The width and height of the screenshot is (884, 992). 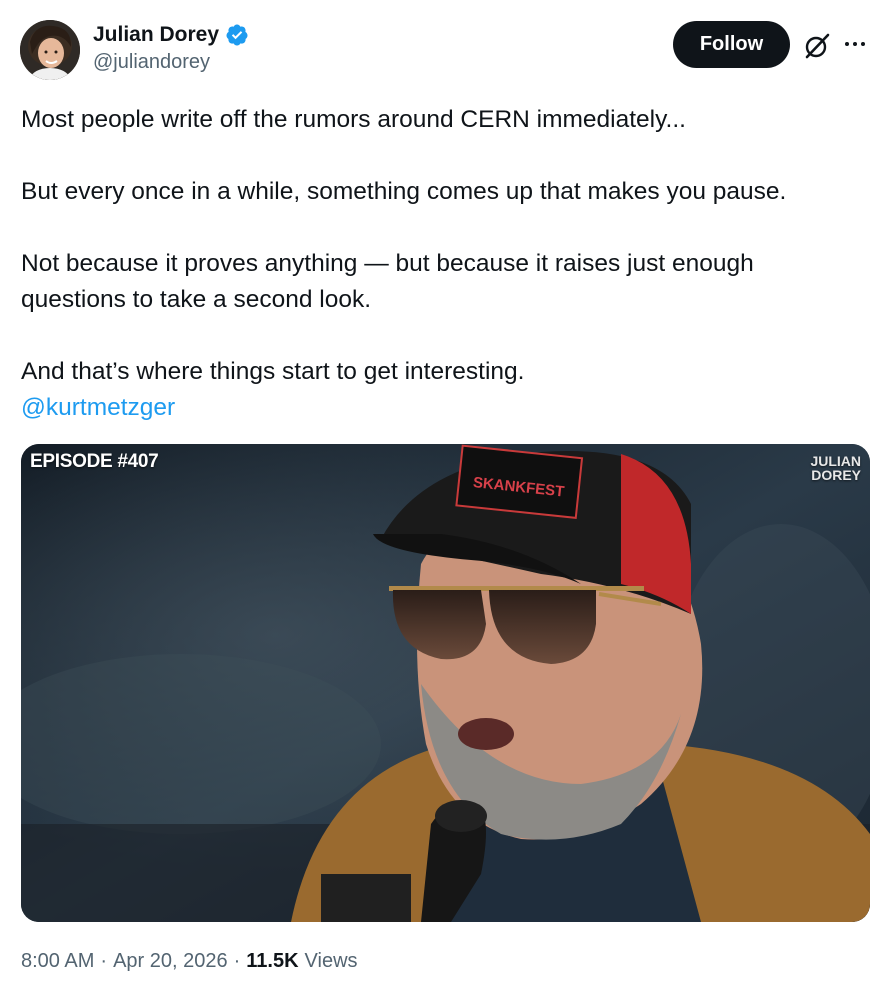 I want to click on episode-label: EPISODE #407, so click(x=94, y=461).